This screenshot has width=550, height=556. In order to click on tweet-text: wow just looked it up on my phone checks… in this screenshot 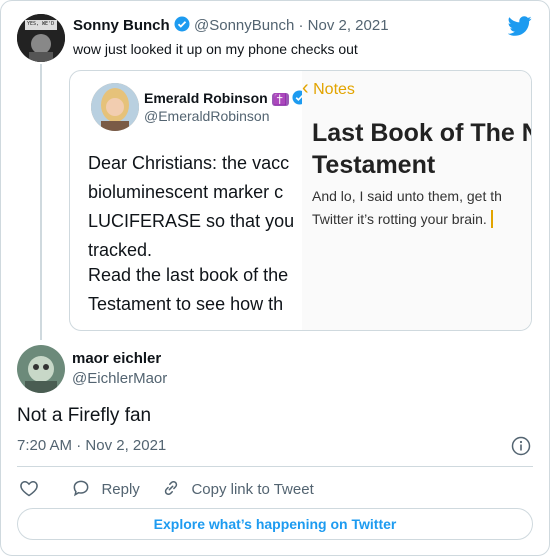, I will do `click(215, 49)`.